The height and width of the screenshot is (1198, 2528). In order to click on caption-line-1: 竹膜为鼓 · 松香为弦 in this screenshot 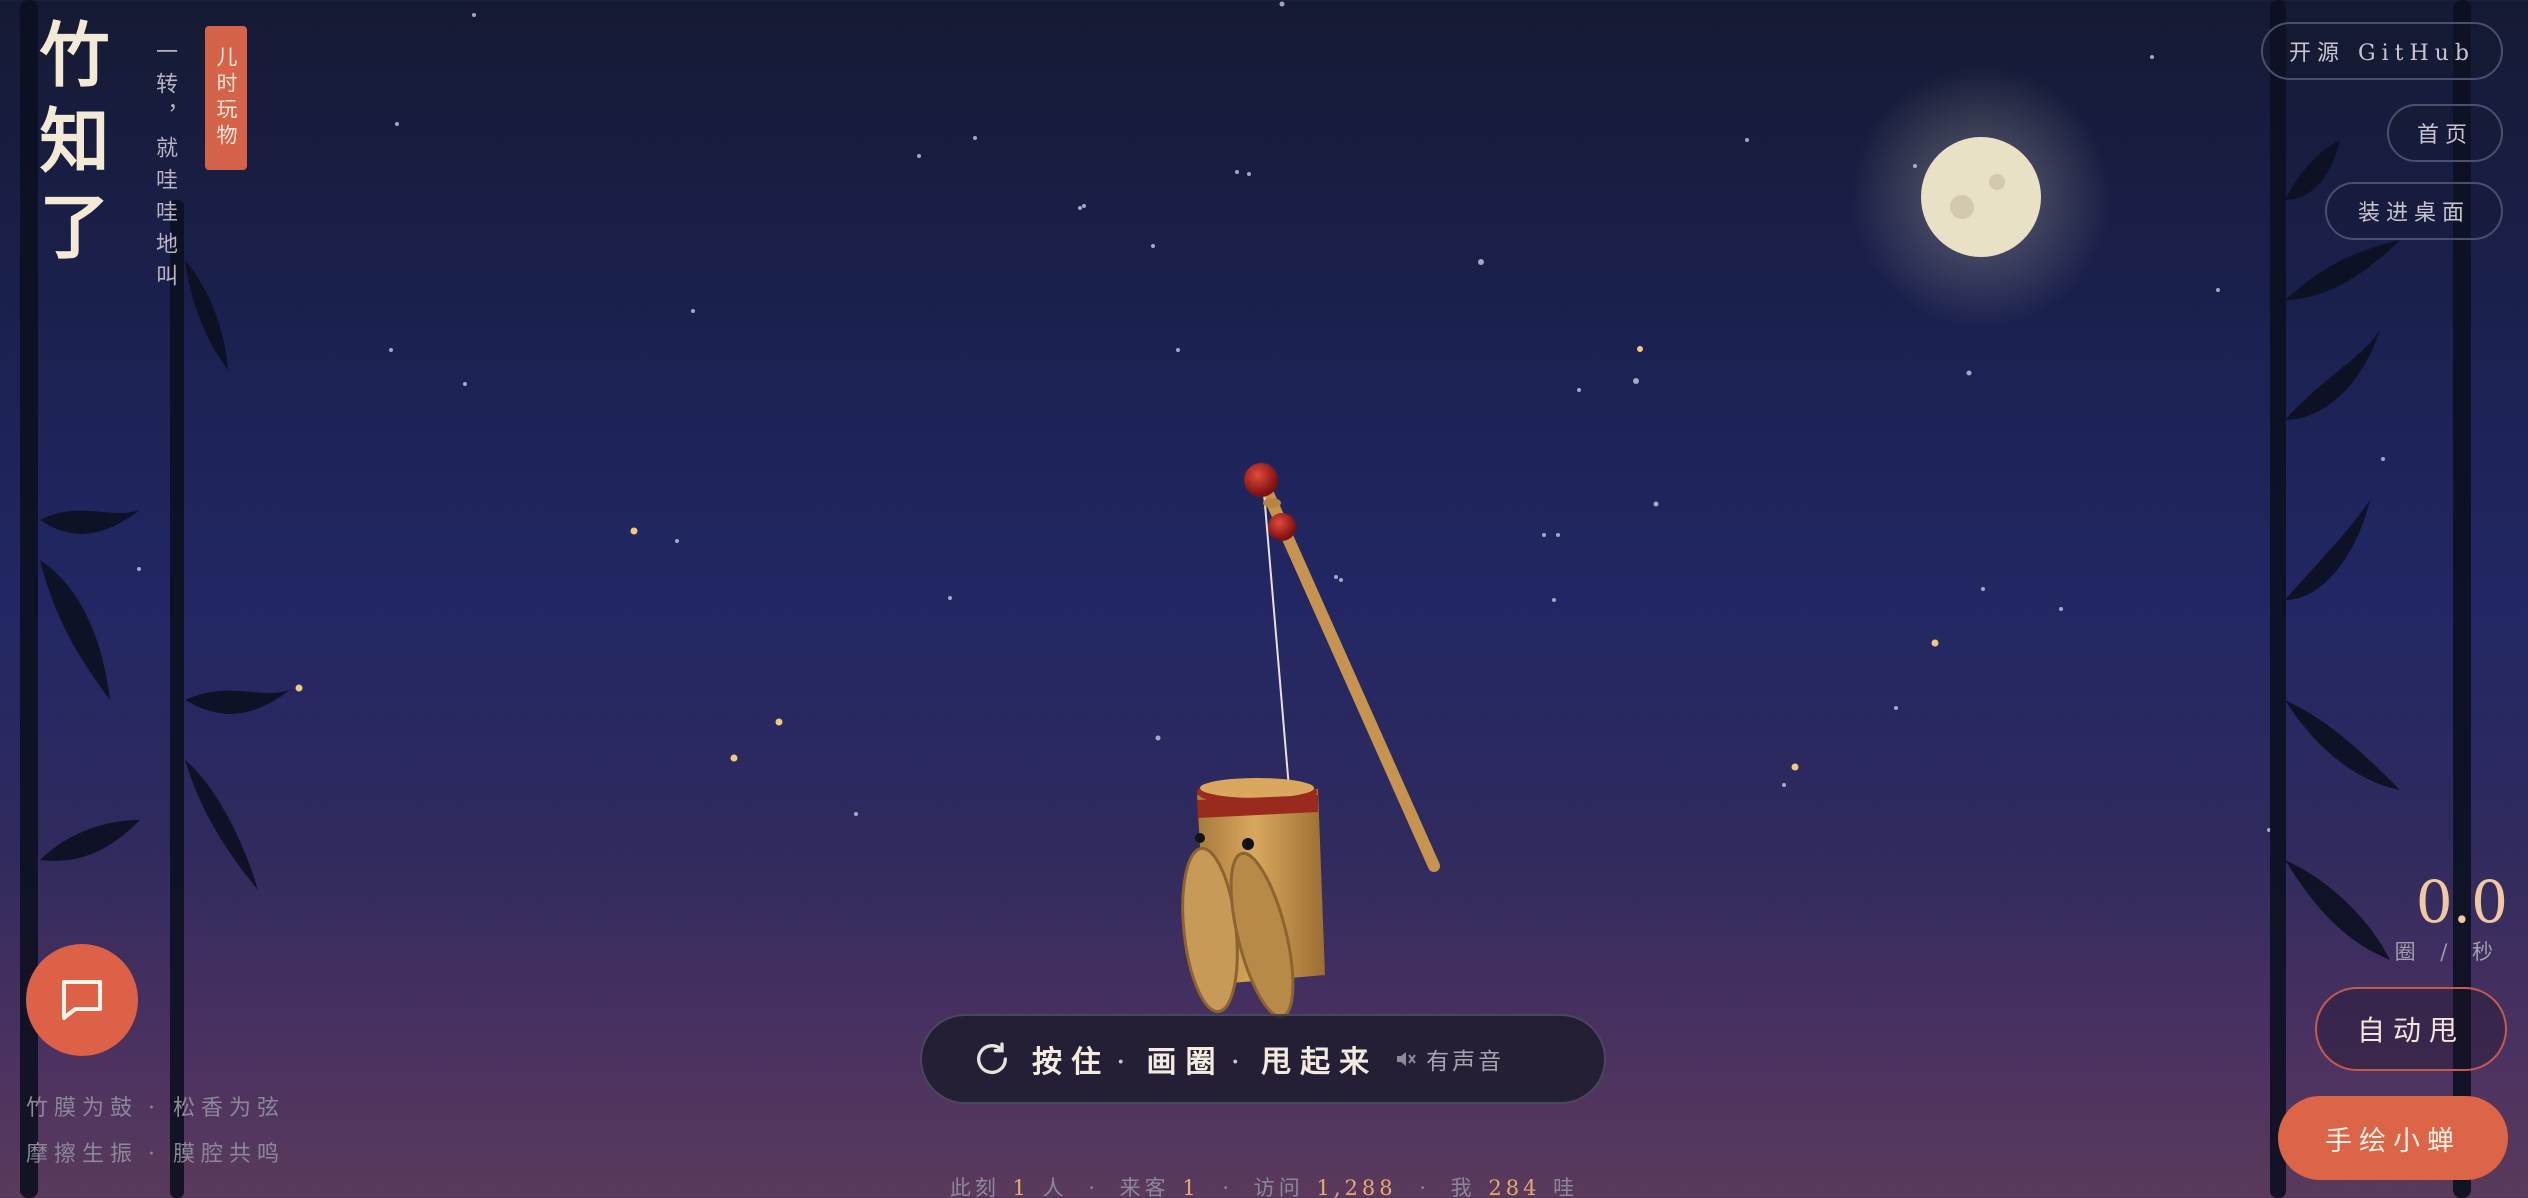, I will do `click(155, 1106)`.